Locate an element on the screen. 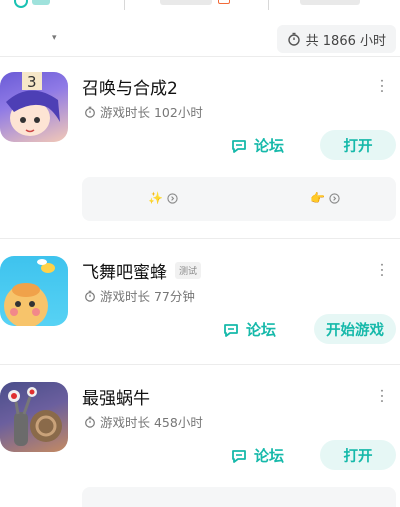 Image resolution: width=400 pixels, height=507 pixels. game-playtime-text: 游戏时长 77分钟 is located at coordinates (147, 296).